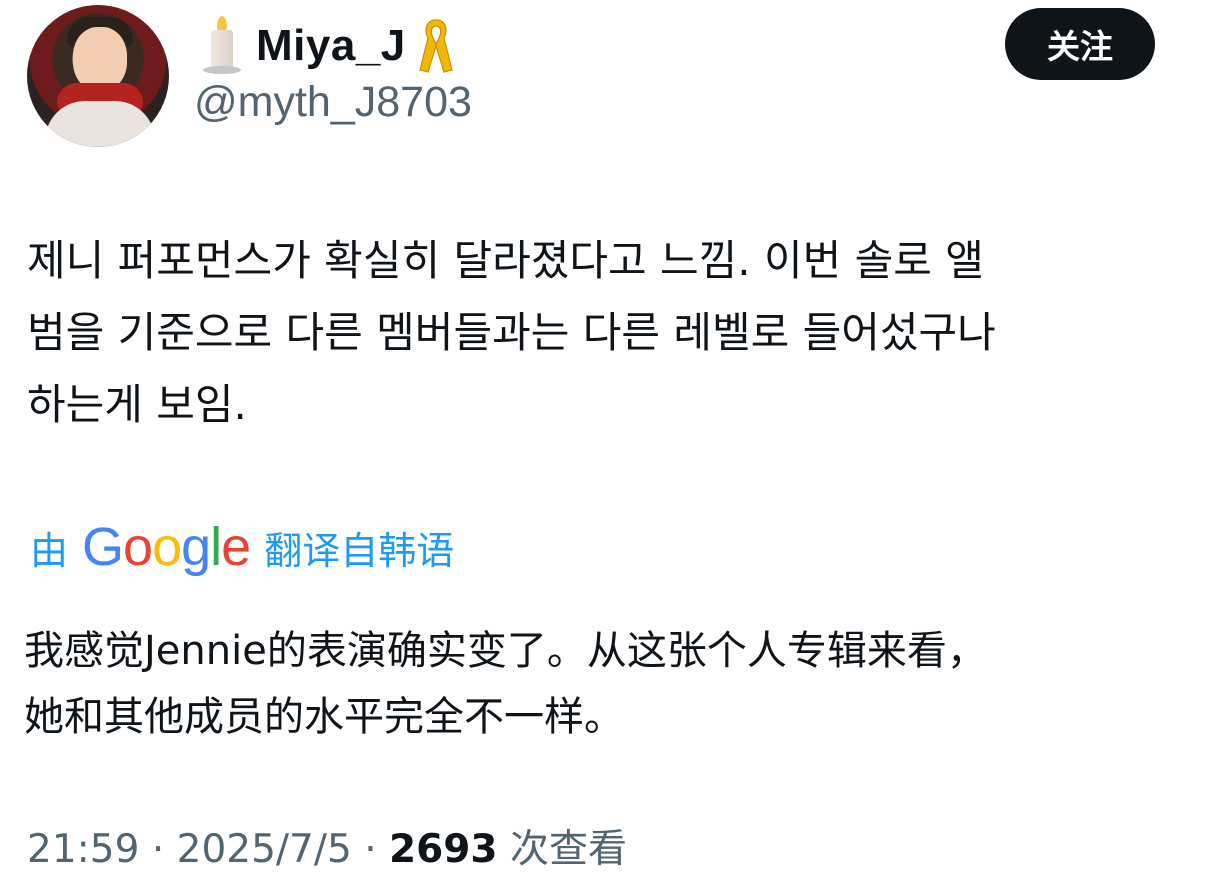 The width and height of the screenshot is (1206, 878). What do you see at coordinates (83, 849) in the screenshot?
I see `tweet-time: 21:59` at bounding box center [83, 849].